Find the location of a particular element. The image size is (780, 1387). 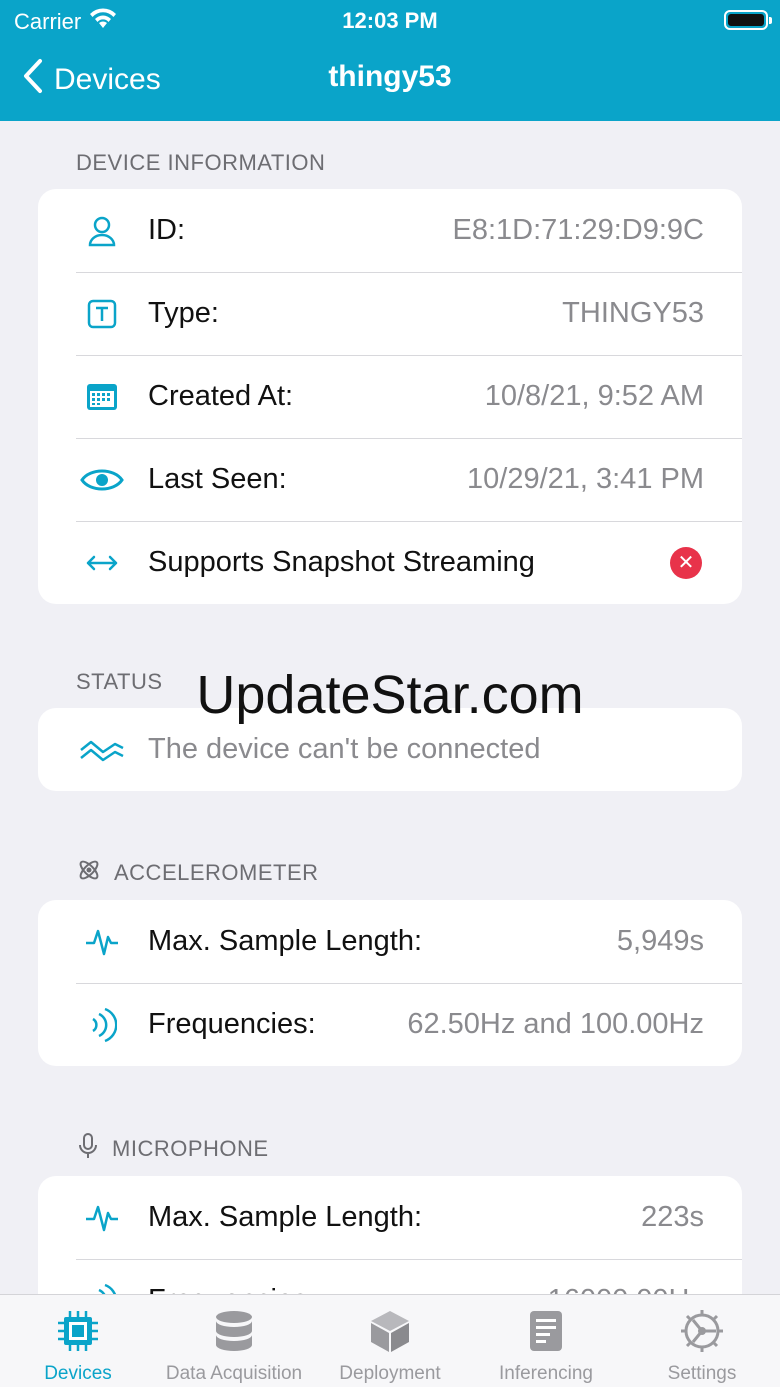

tab-devices: Devices is located at coordinates (78, 1341).